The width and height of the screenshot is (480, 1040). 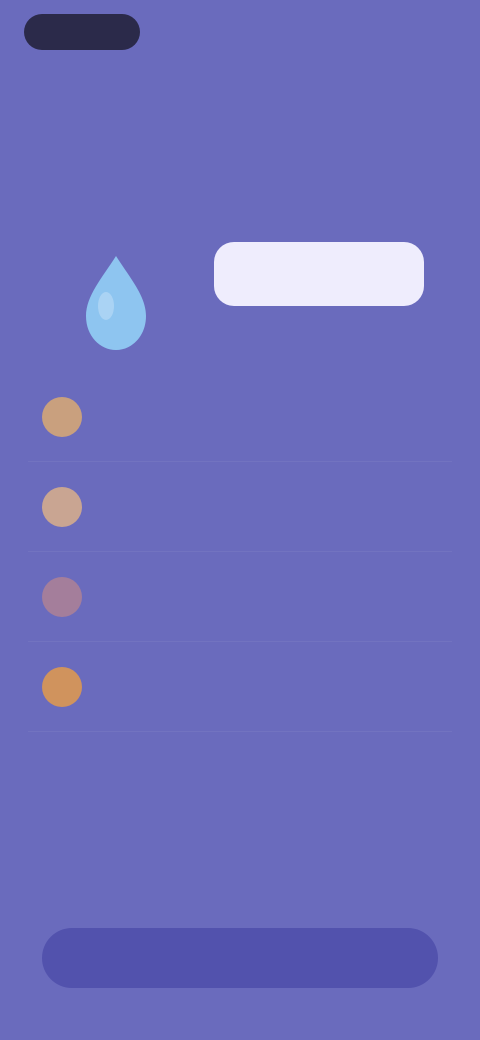 I want to click on page-headline, so click(x=240, y=128).